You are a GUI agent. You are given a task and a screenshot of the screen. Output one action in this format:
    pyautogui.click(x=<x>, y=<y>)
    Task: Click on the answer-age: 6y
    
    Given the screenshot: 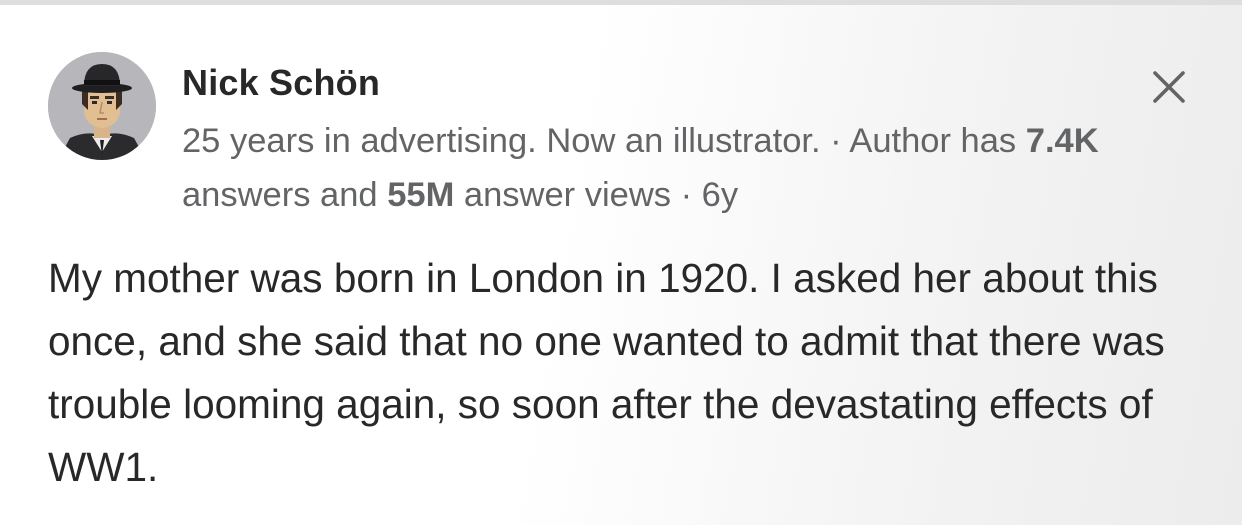 What is the action you would take?
    pyautogui.click(x=720, y=195)
    